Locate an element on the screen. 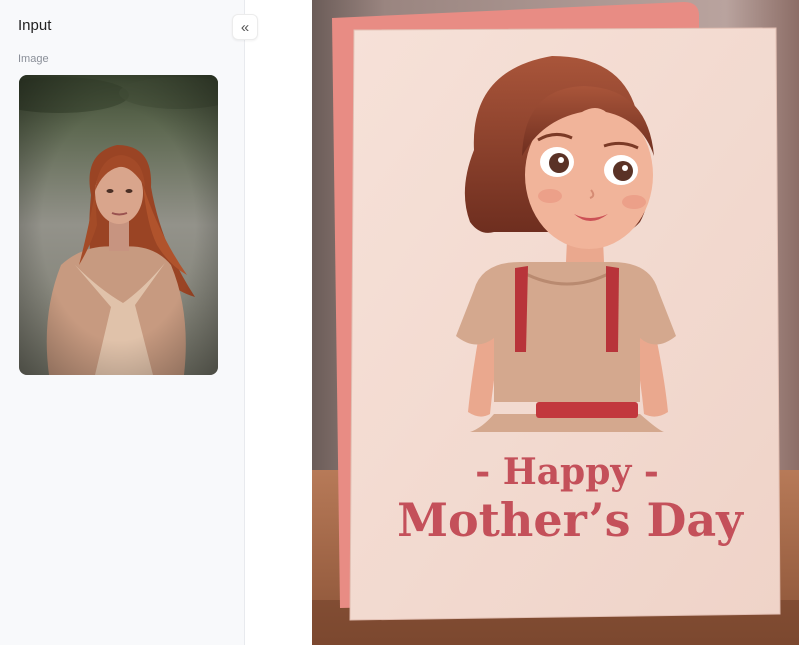 The width and height of the screenshot is (799, 645). double-chevron-left-icon: « is located at coordinates (245, 27).